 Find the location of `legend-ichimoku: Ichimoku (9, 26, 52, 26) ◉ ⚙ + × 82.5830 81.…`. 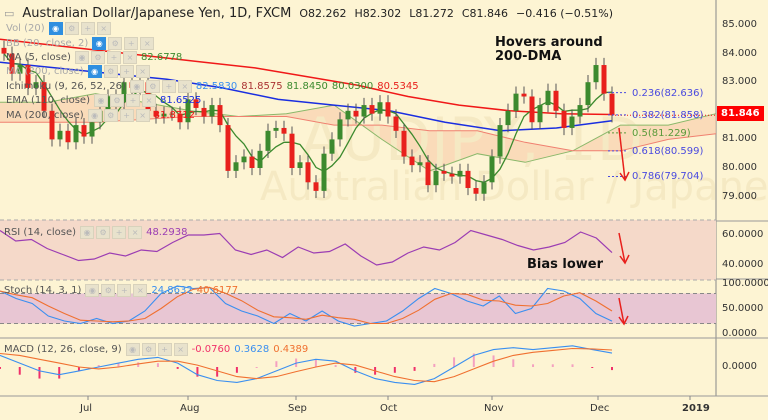

legend-ichimoku: Ichimoku (9, 26, 52, 26) ◉ ⚙ + × 82.5830 81.… is located at coordinates (212, 86).